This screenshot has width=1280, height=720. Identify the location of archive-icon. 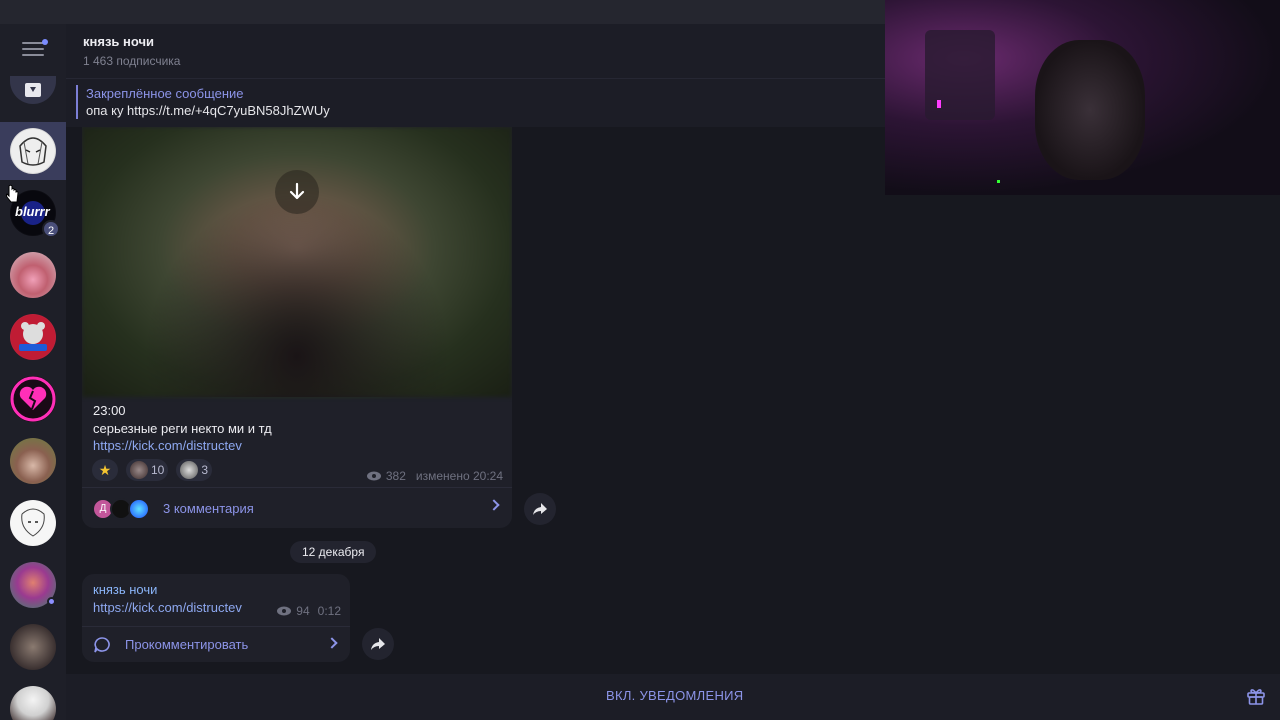
(33, 90).